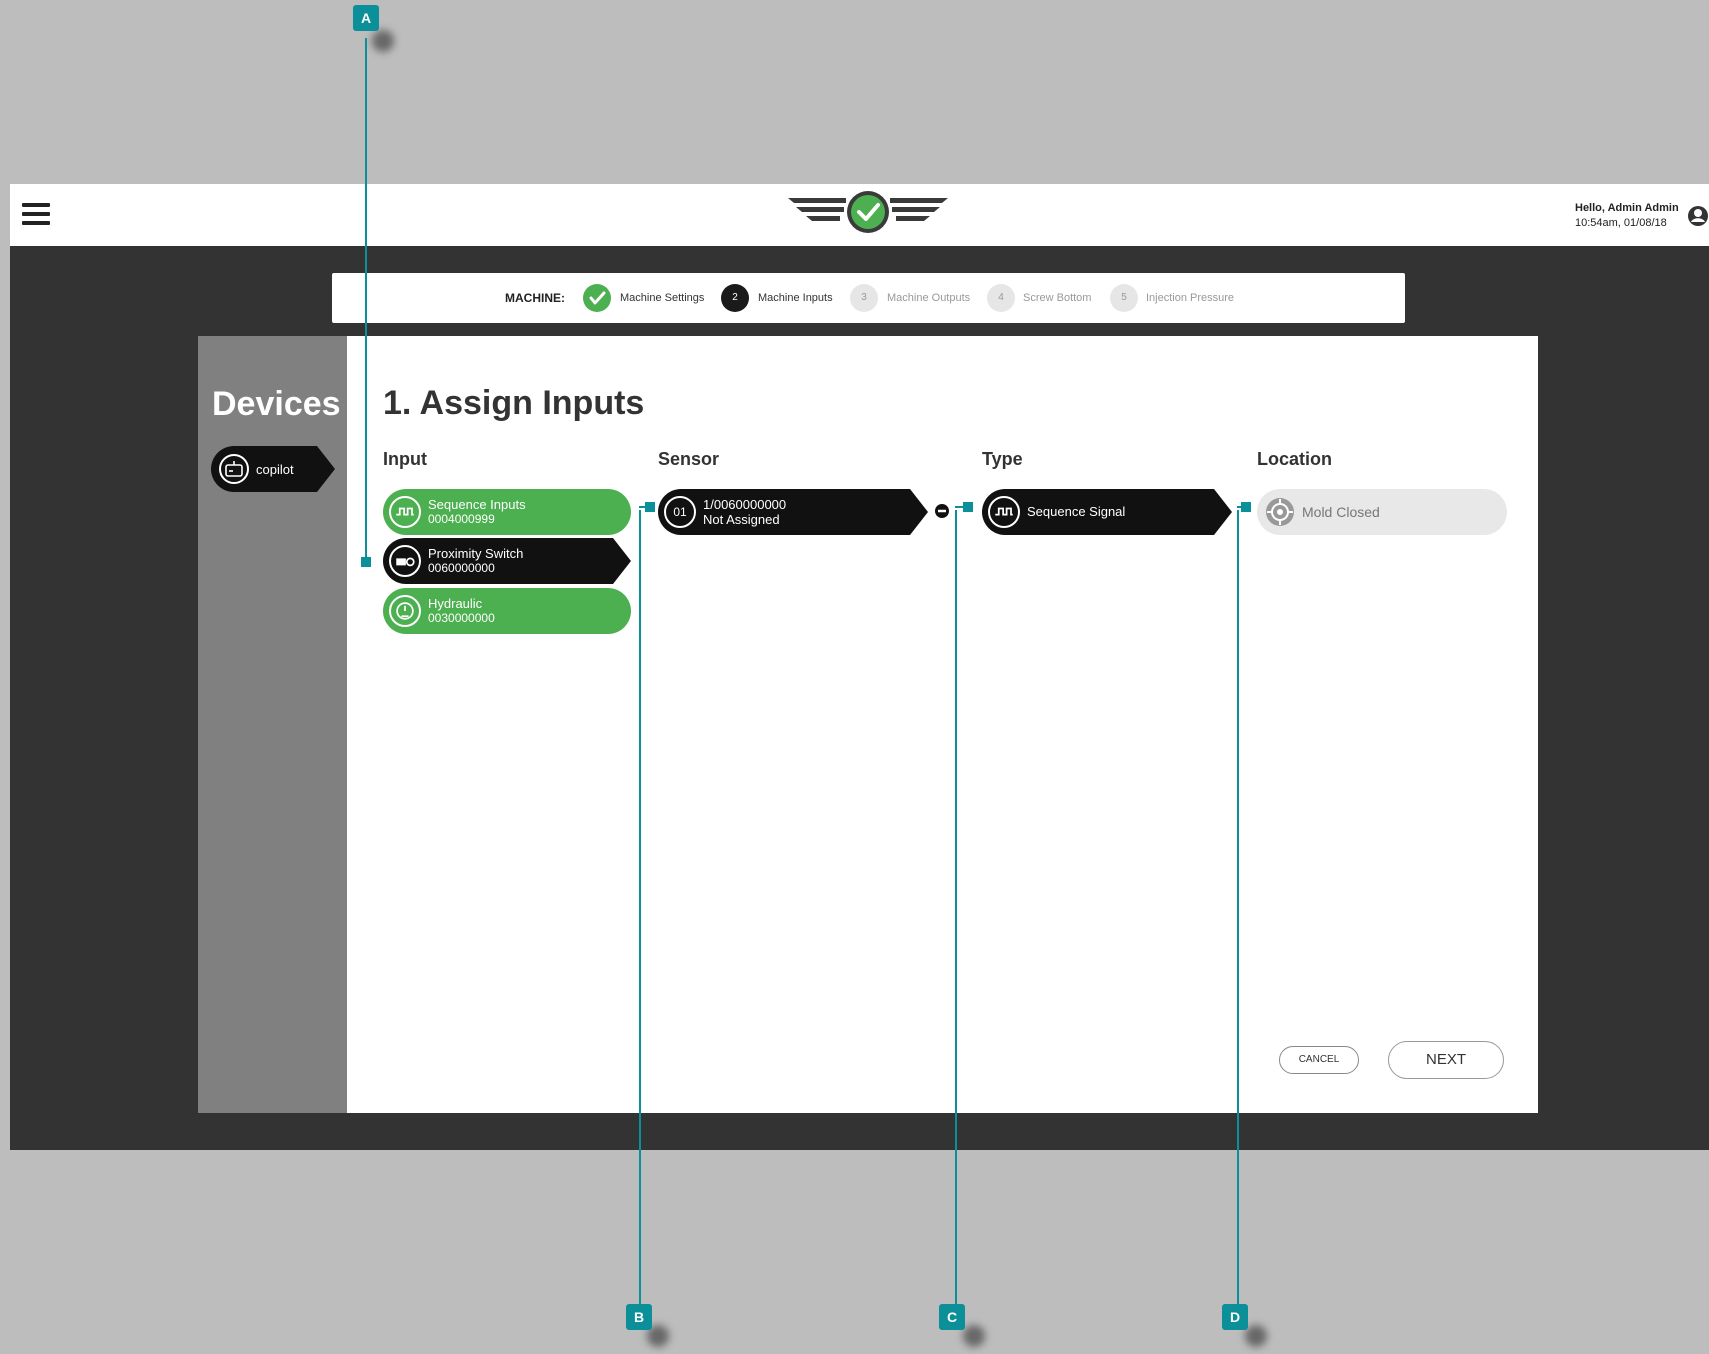 The width and height of the screenshot is (1709, 1354). I want to click on type-label: Sequence Signal, so click(1076, 511).